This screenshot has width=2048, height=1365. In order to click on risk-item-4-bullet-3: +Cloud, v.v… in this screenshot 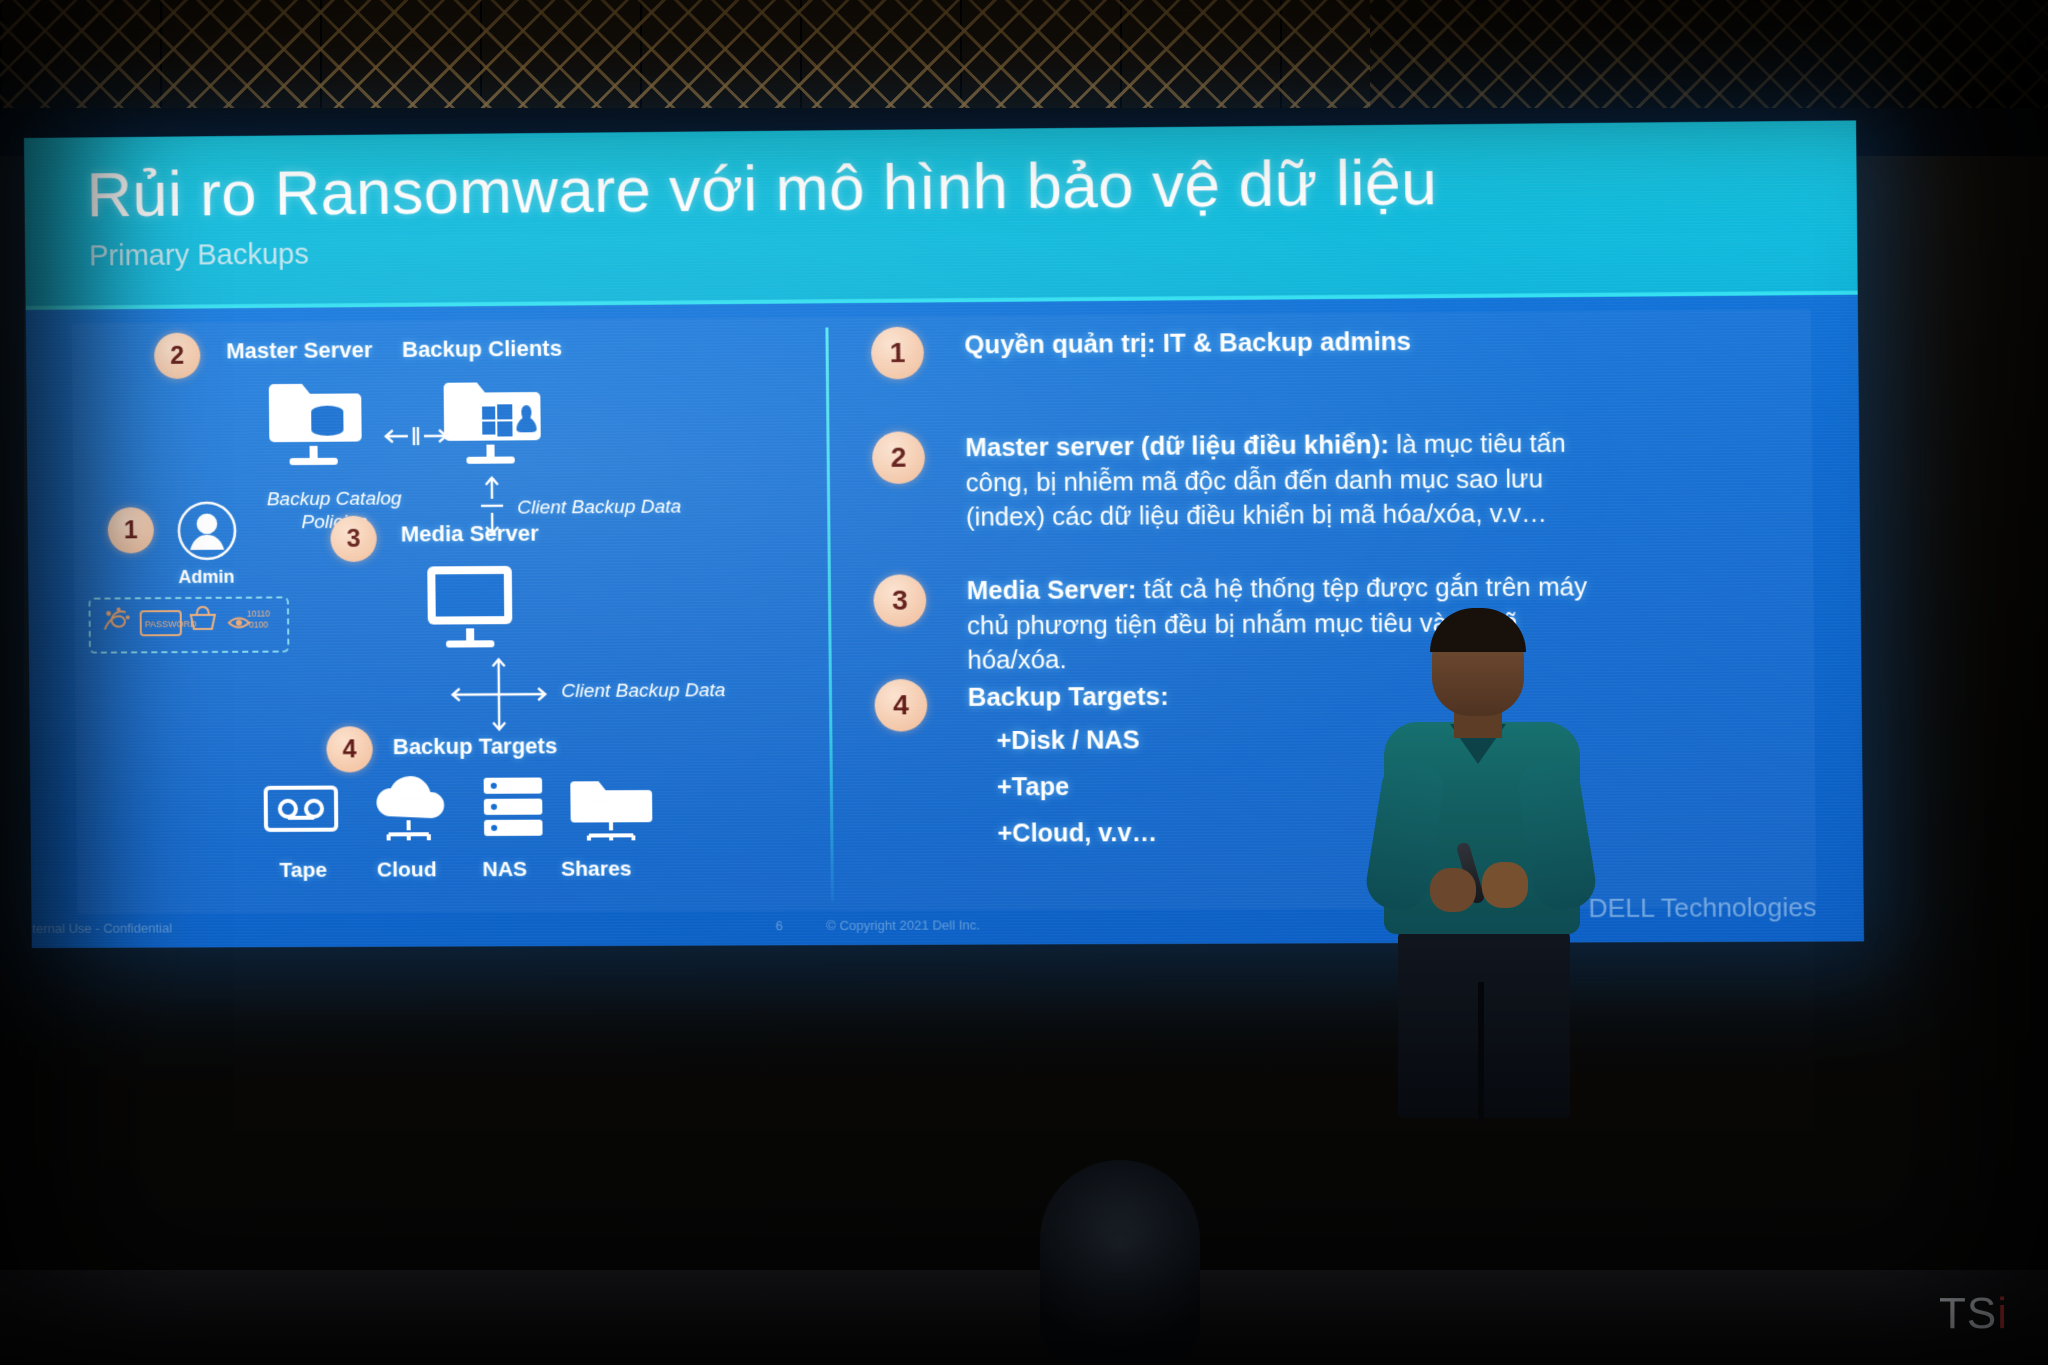, I will do `click(1077, 833)`.